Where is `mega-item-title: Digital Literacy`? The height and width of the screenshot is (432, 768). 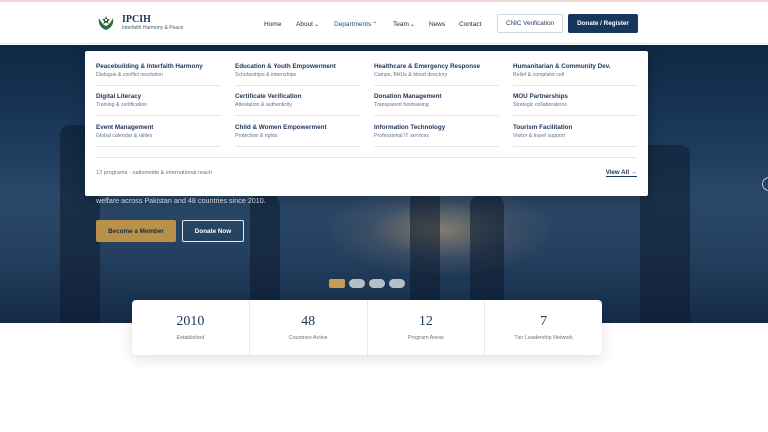 mega-item-title: Digital Literacy is located at coordinates (119, 96).